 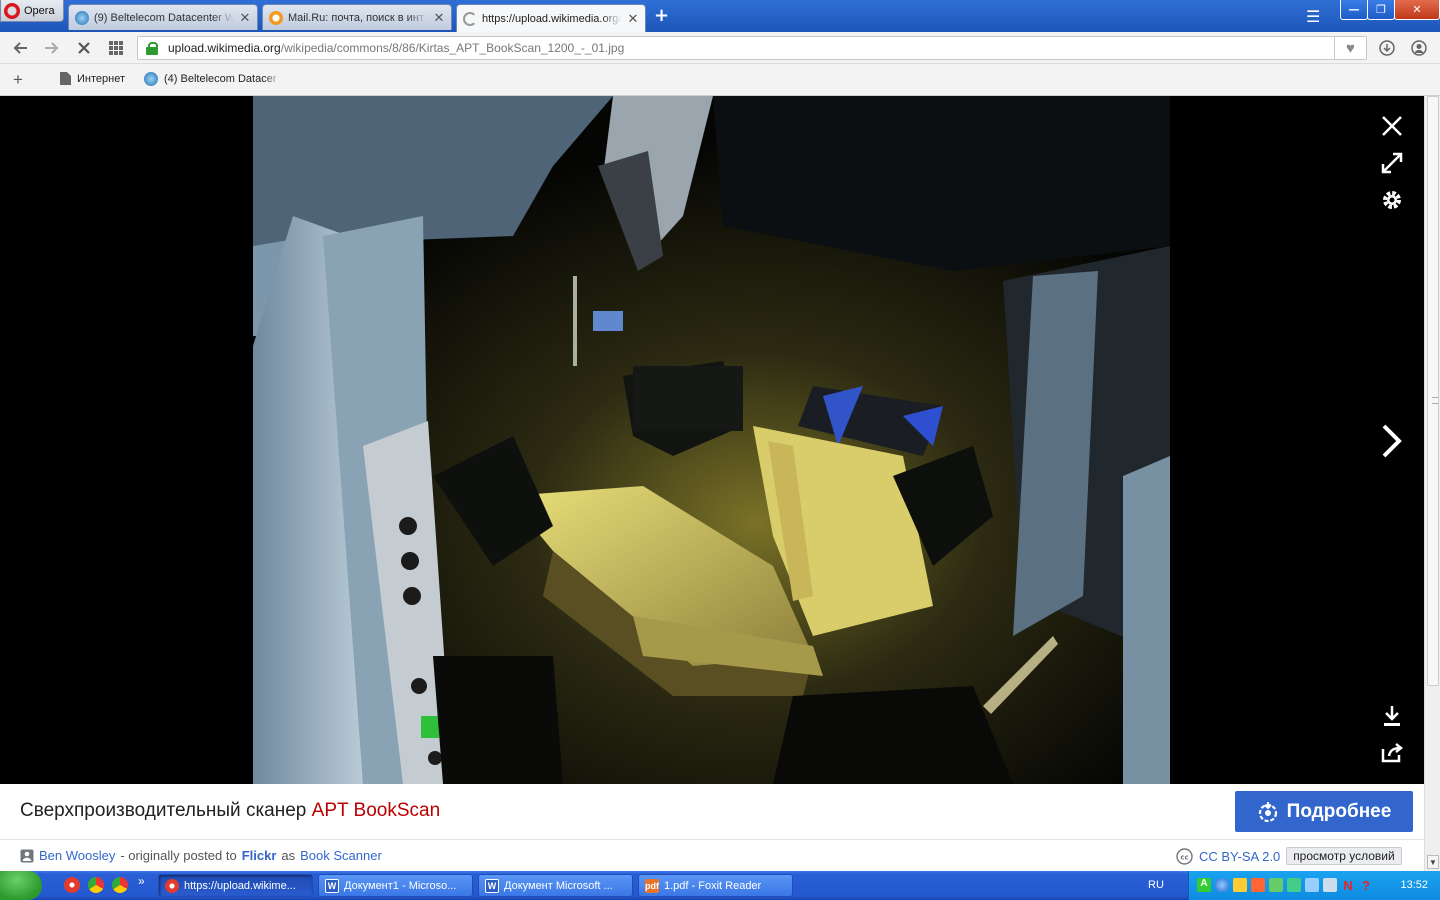 I want to click on creative-commons-icon: cc, so click(x=1184, y=856).